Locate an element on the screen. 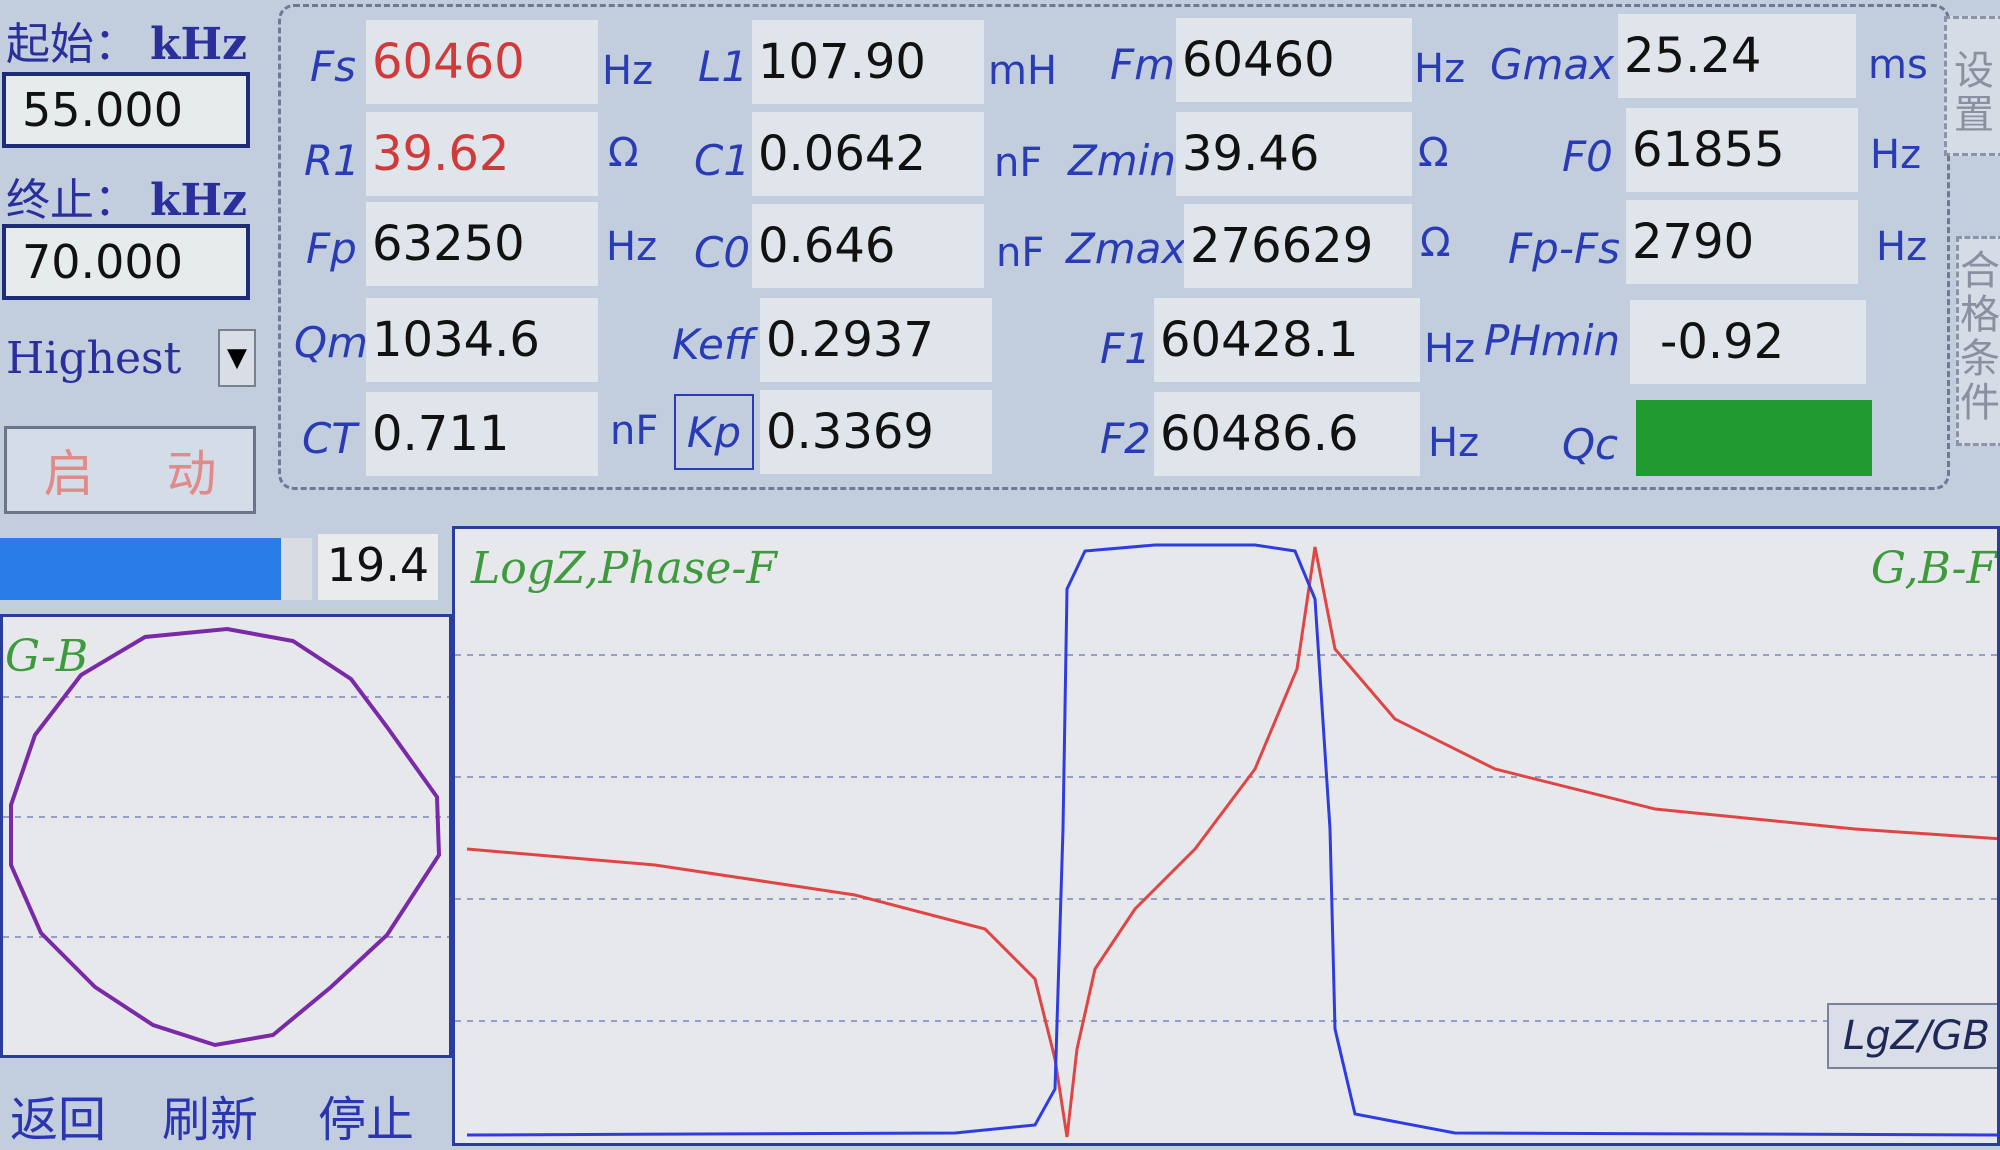 Image resolution: width=2000 pixels, height=1150 pixels. param-fpfs-label: Fp-Fs is located at coordinates (1564, 248).